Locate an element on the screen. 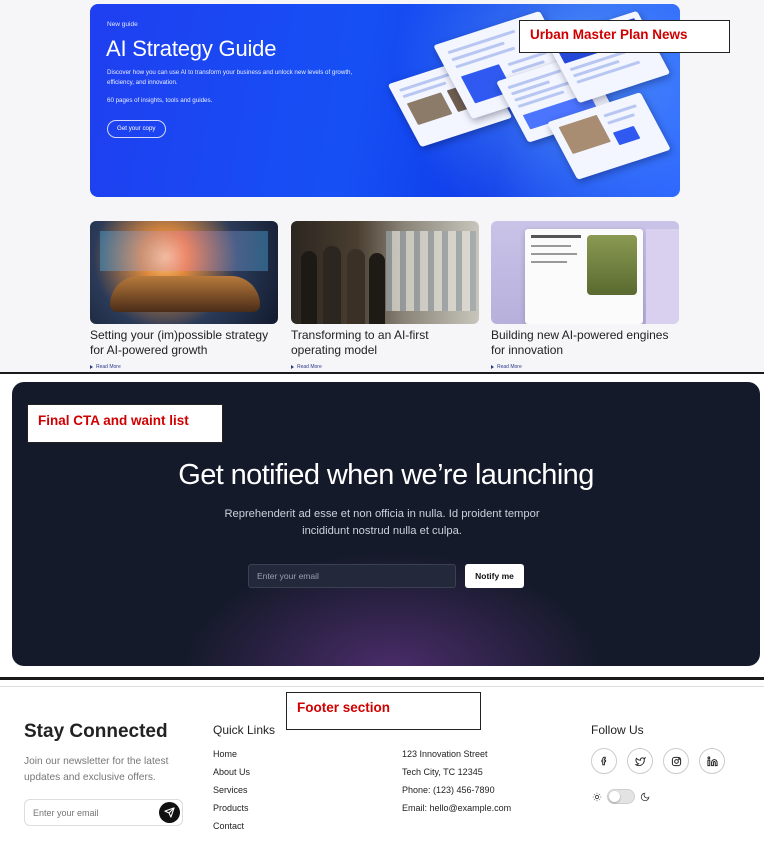  car-hud-image is located at coordinates (184, 272).